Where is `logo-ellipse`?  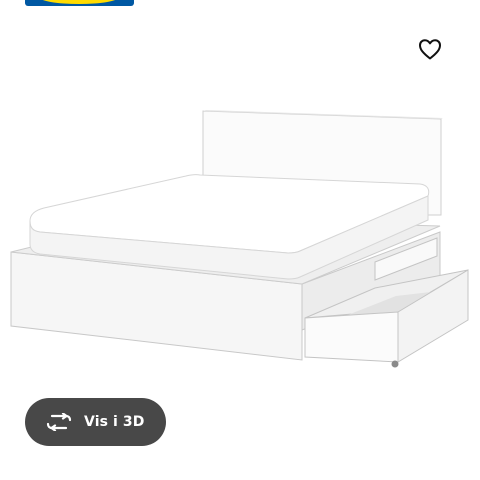
logo-ellipse is located at coordinates (79, 2).